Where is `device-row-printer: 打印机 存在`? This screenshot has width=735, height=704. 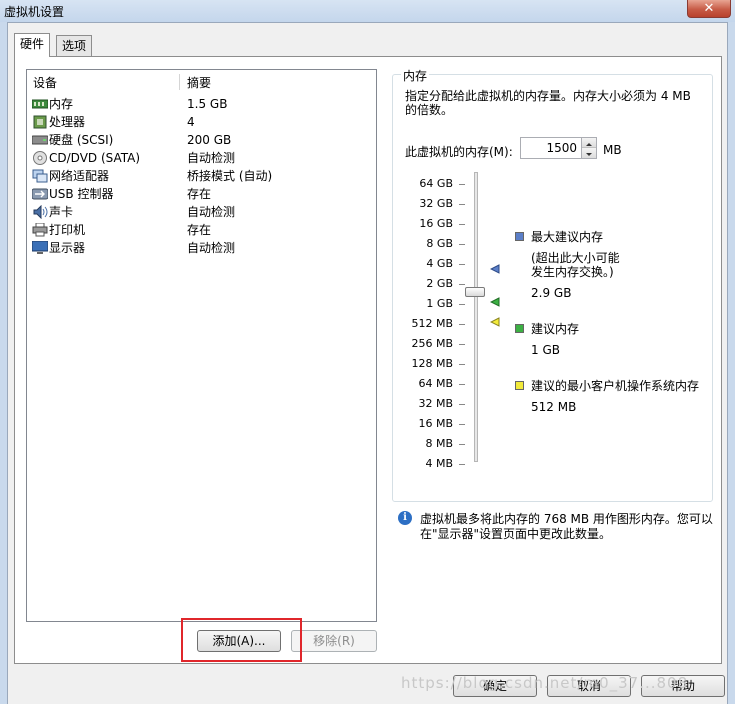 device-row-printer: 打印机 存在 is located at coordinates (201, 230).